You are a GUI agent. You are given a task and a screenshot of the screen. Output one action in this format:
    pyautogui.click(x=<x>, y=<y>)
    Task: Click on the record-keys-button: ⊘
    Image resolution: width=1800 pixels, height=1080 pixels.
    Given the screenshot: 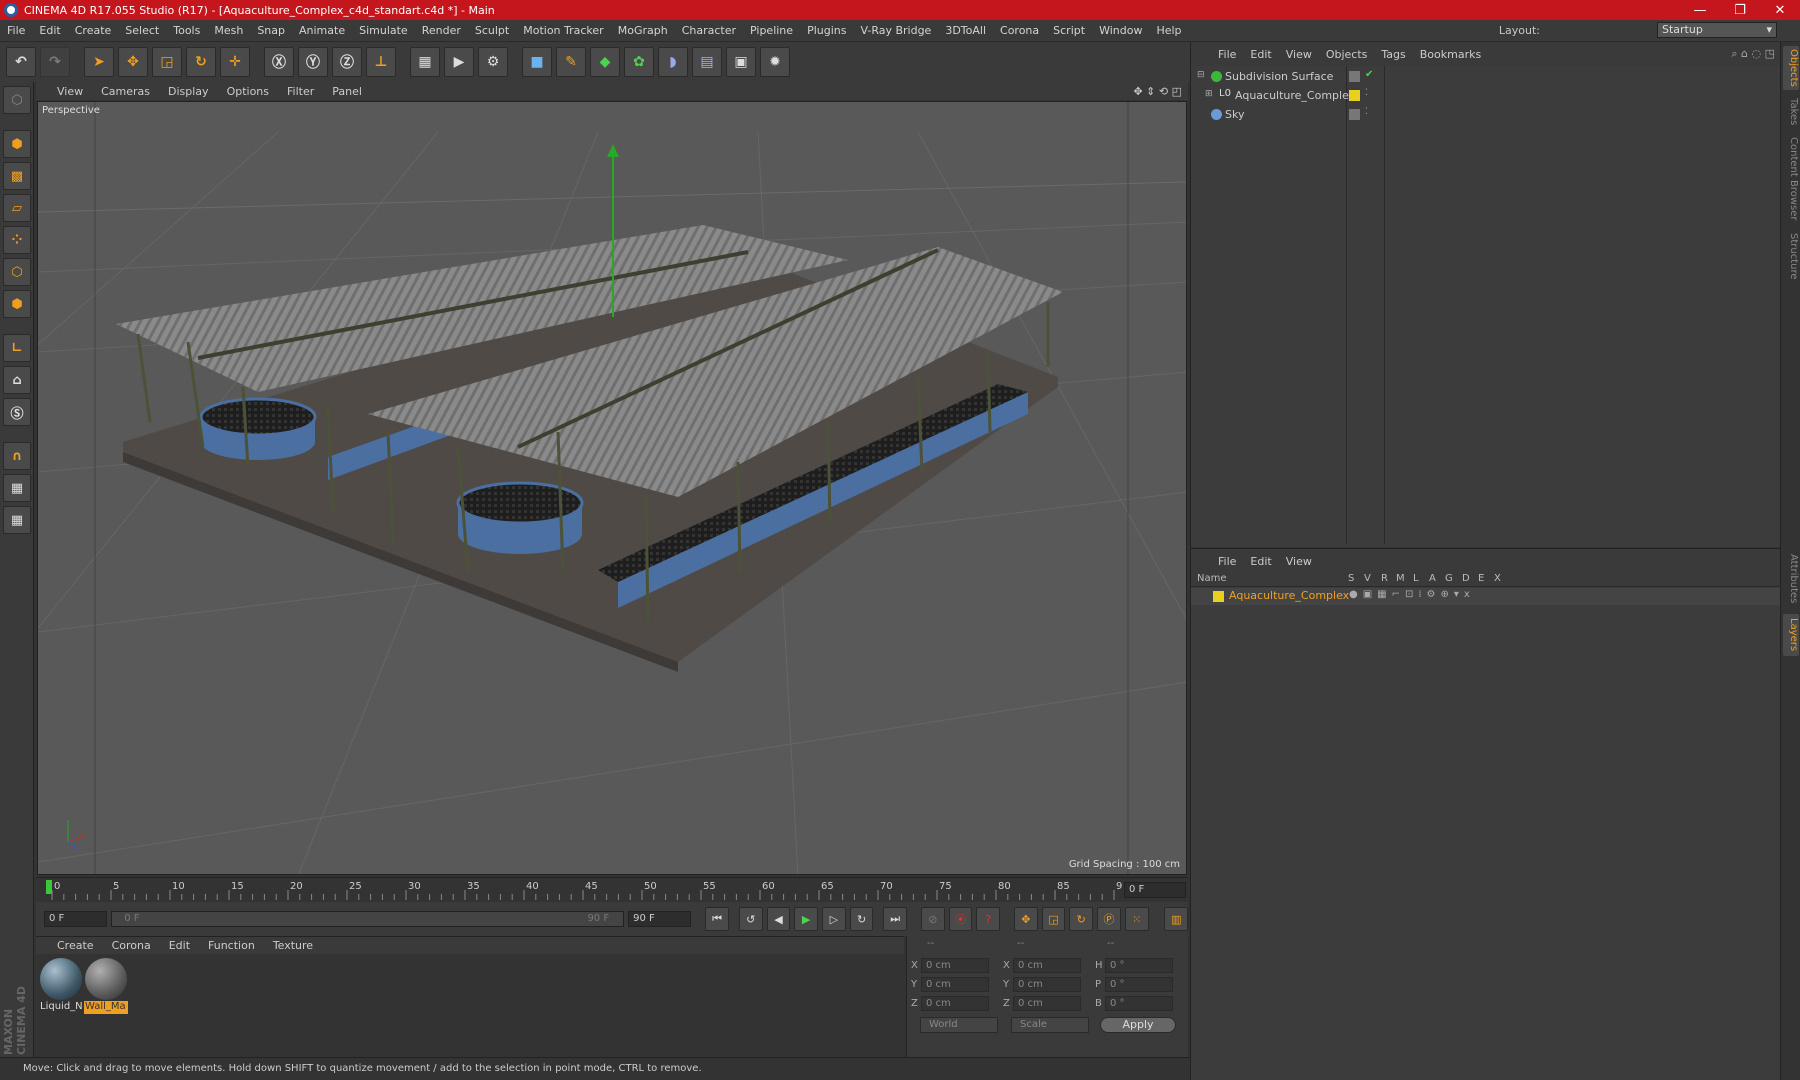 What is the action you would take?
    pyautogui.click(x=933, y=919)
    